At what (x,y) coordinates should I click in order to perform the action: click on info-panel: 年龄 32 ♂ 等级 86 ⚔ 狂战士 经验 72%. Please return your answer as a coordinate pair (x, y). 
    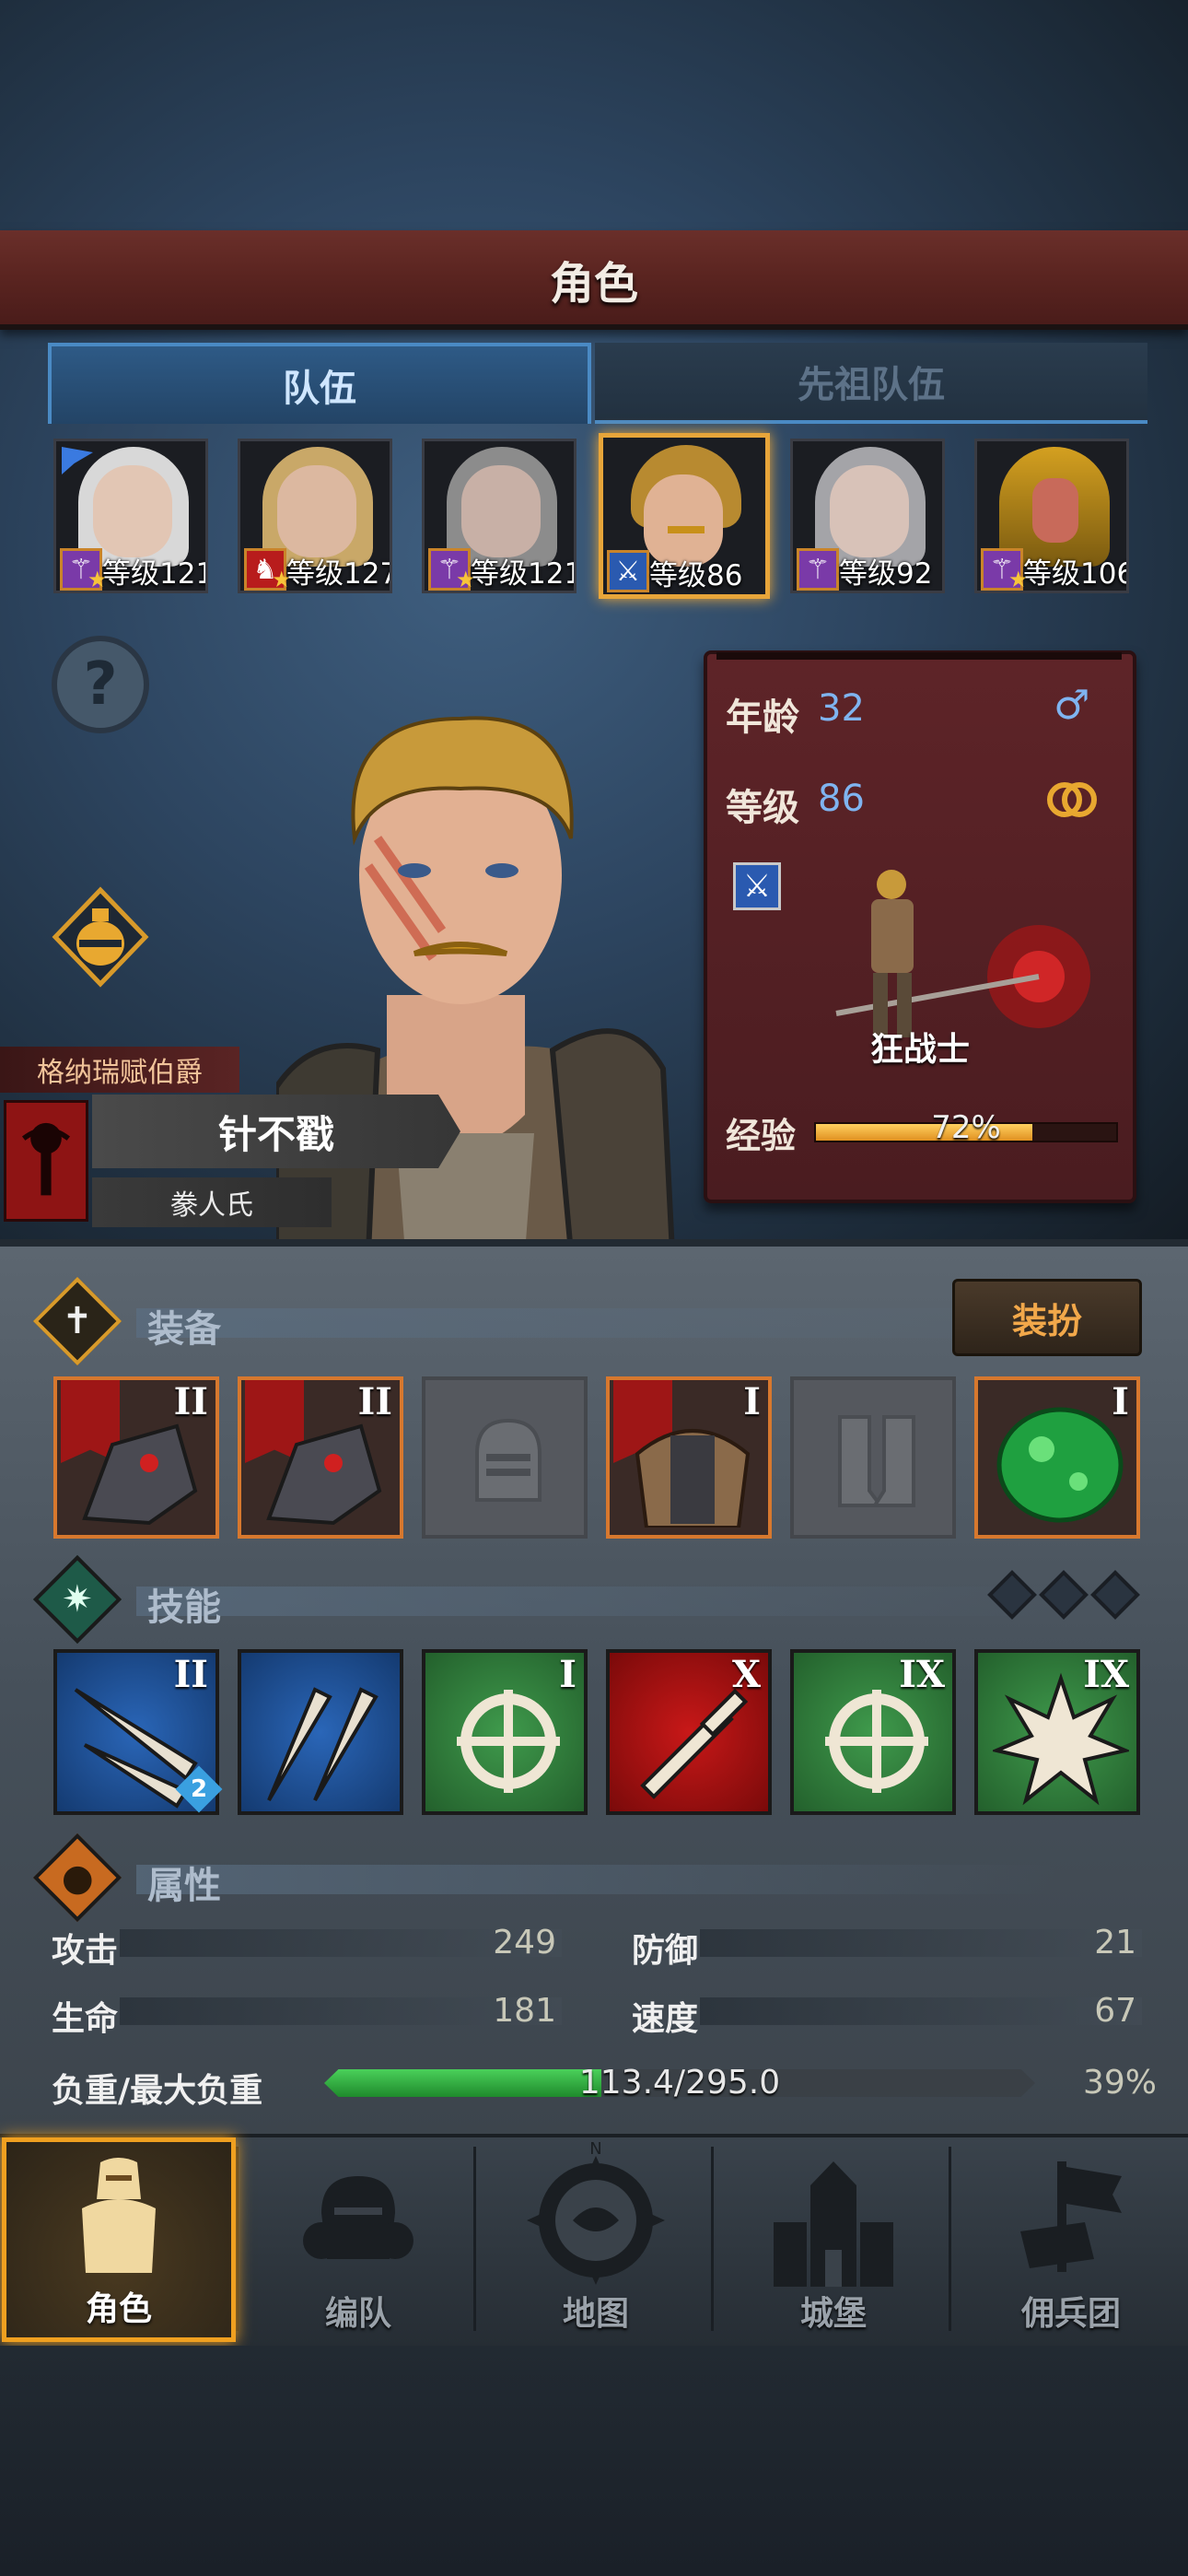
    Looking at the image, I should click on (920, 926).